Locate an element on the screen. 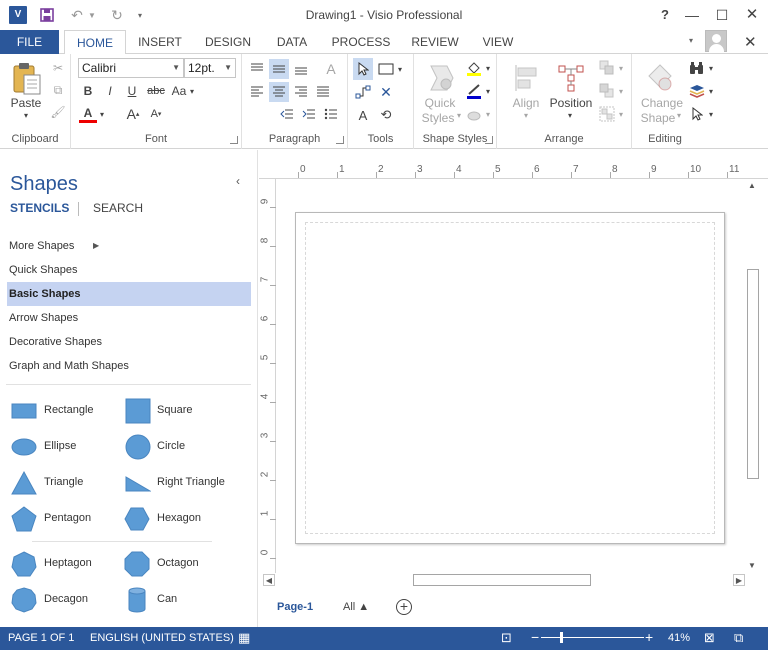 This screenshot has width=768, height=650. increase-indent-icon is located at coordinates (309, 114).